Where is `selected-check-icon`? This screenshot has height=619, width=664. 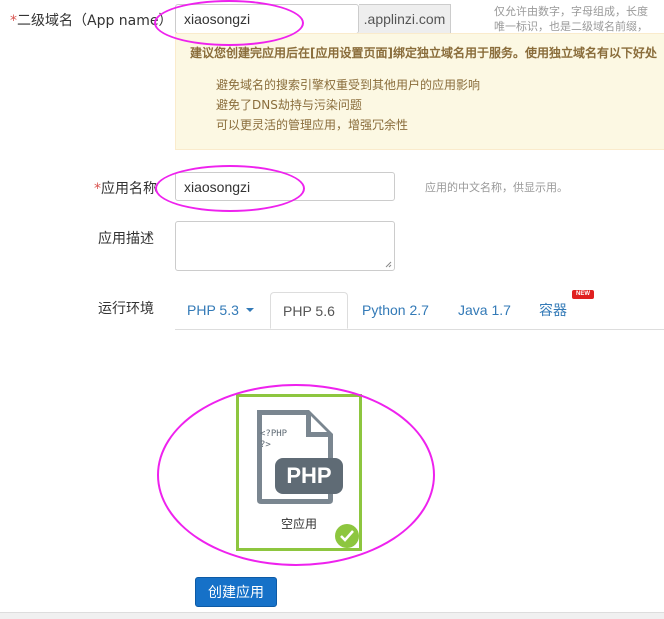 selected-check-icon is located at coordinates (347, 536).